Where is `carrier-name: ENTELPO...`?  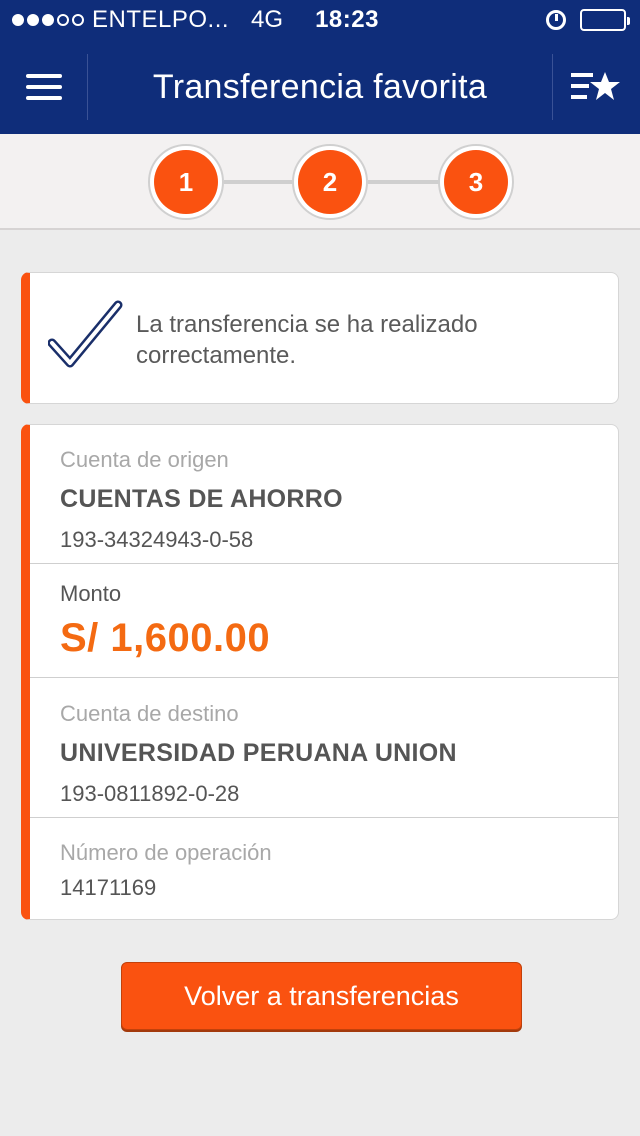 carrier-name: ENTELPO... is located at coordinates (161, 19).